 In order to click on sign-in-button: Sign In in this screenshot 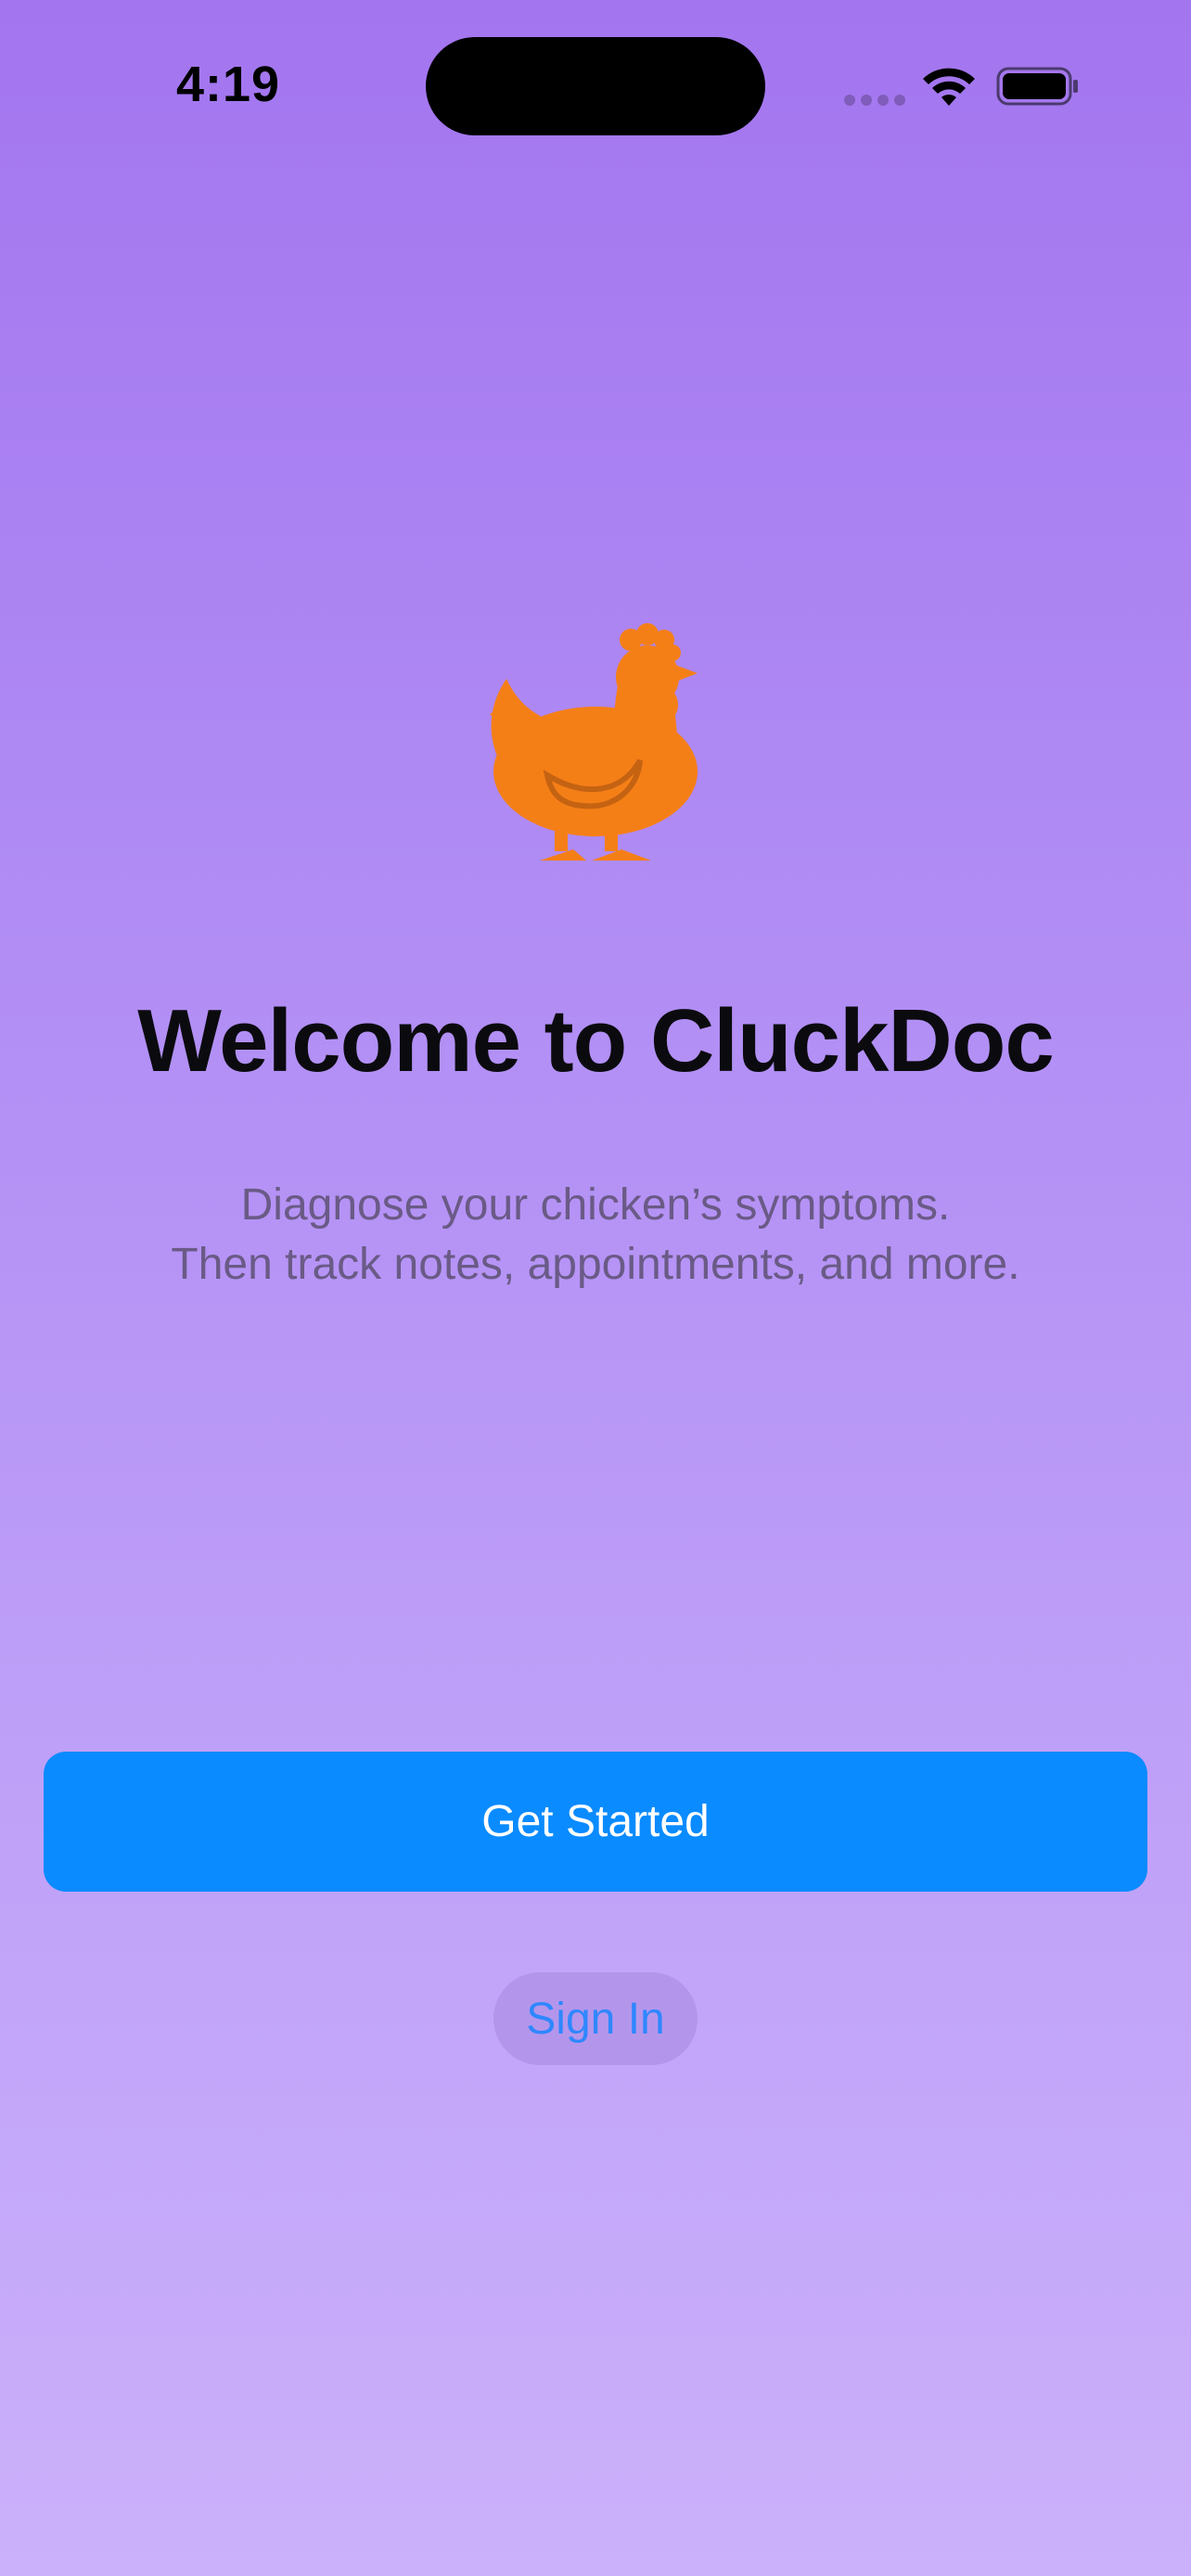, I will do `click(595, 2019)`.